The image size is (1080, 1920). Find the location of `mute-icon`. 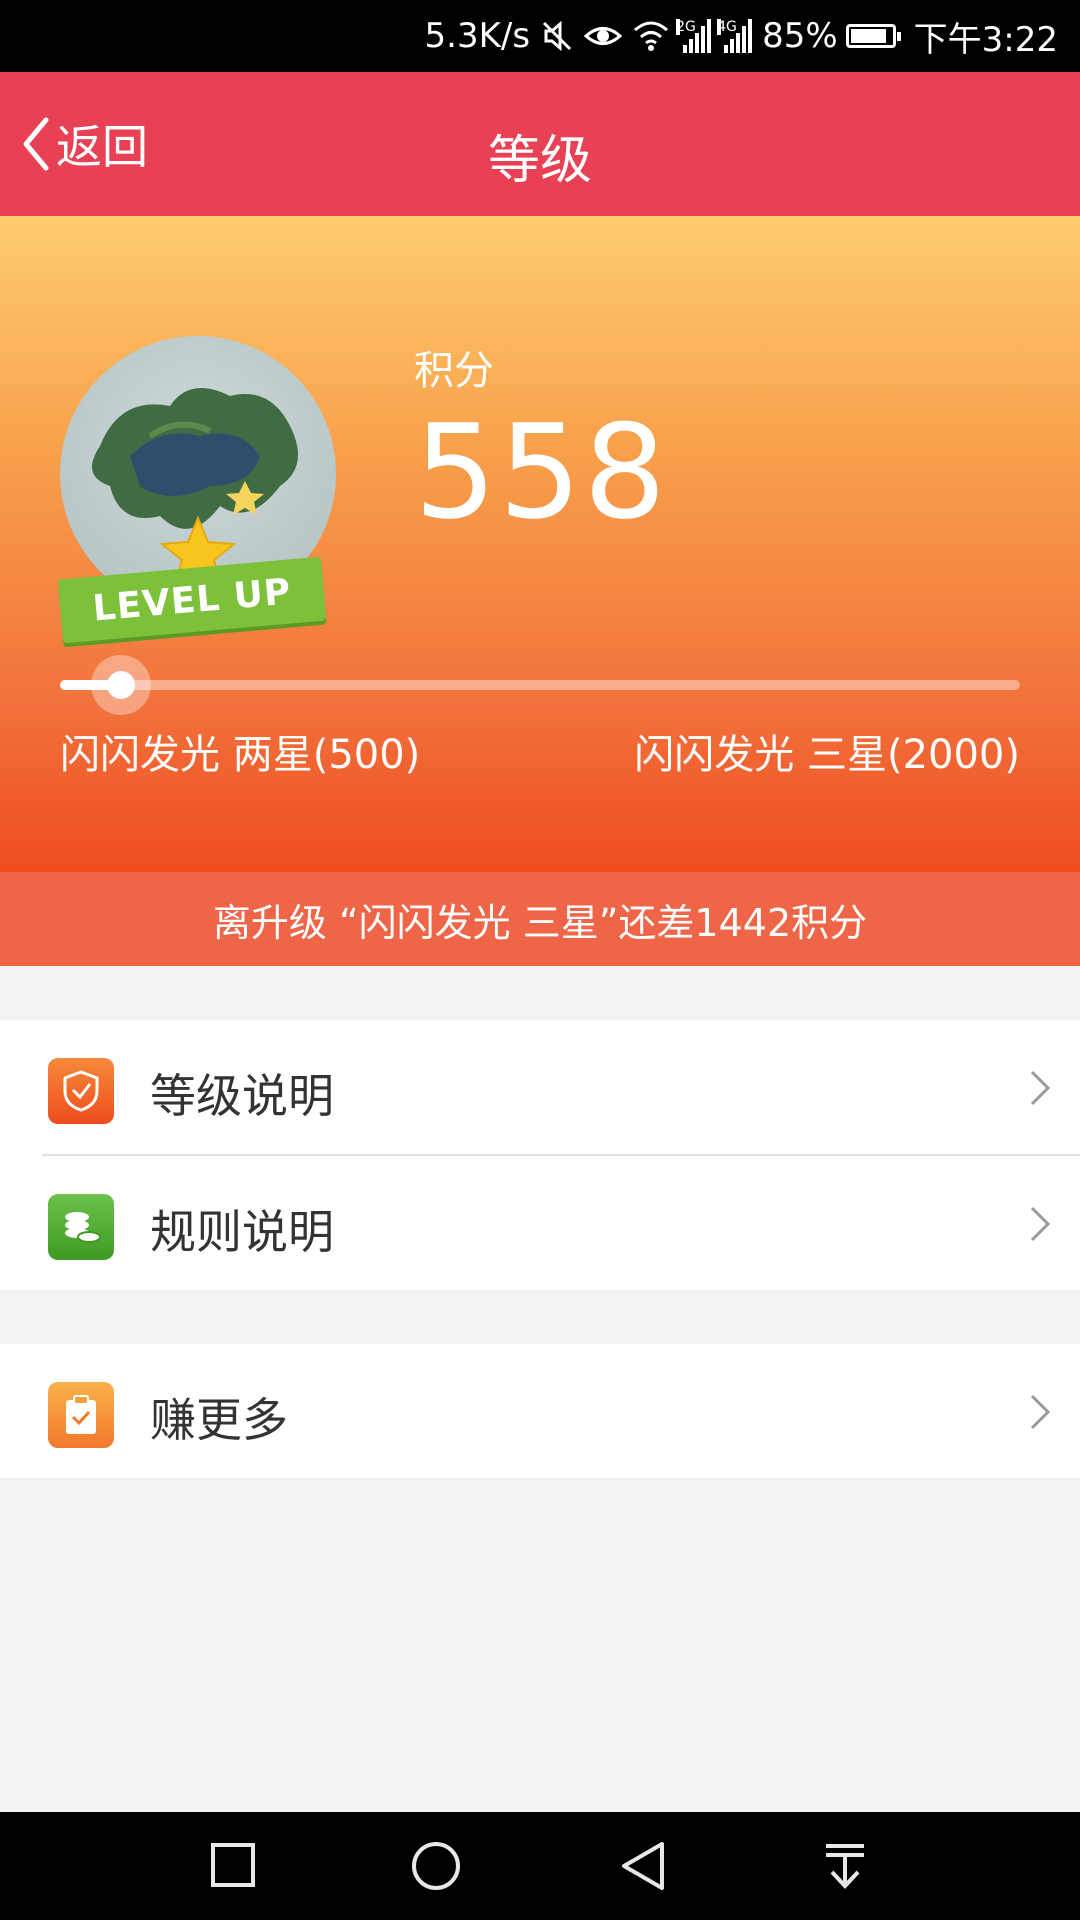

mute-icon is located at coordinates (557, 36).